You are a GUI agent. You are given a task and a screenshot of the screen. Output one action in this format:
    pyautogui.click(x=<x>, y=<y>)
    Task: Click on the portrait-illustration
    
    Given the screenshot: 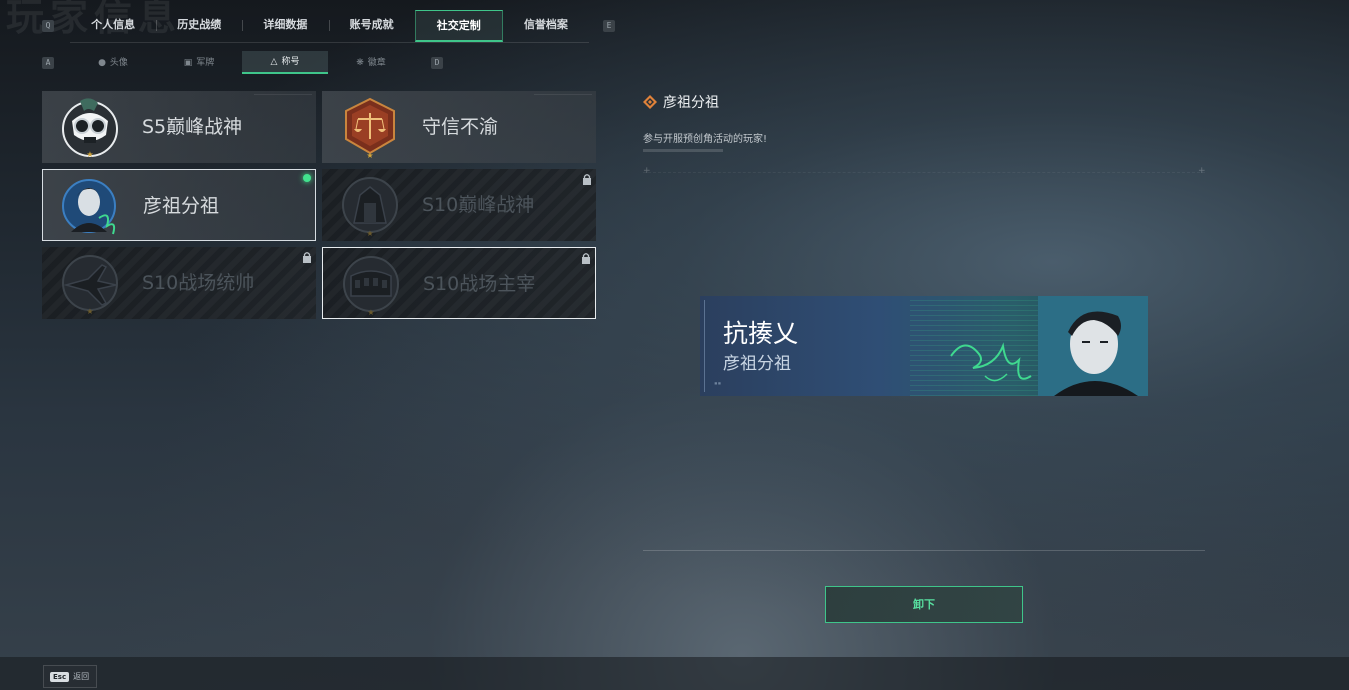 What is the action you would take?
    pyautogui.click(x=1093, y=346)
    